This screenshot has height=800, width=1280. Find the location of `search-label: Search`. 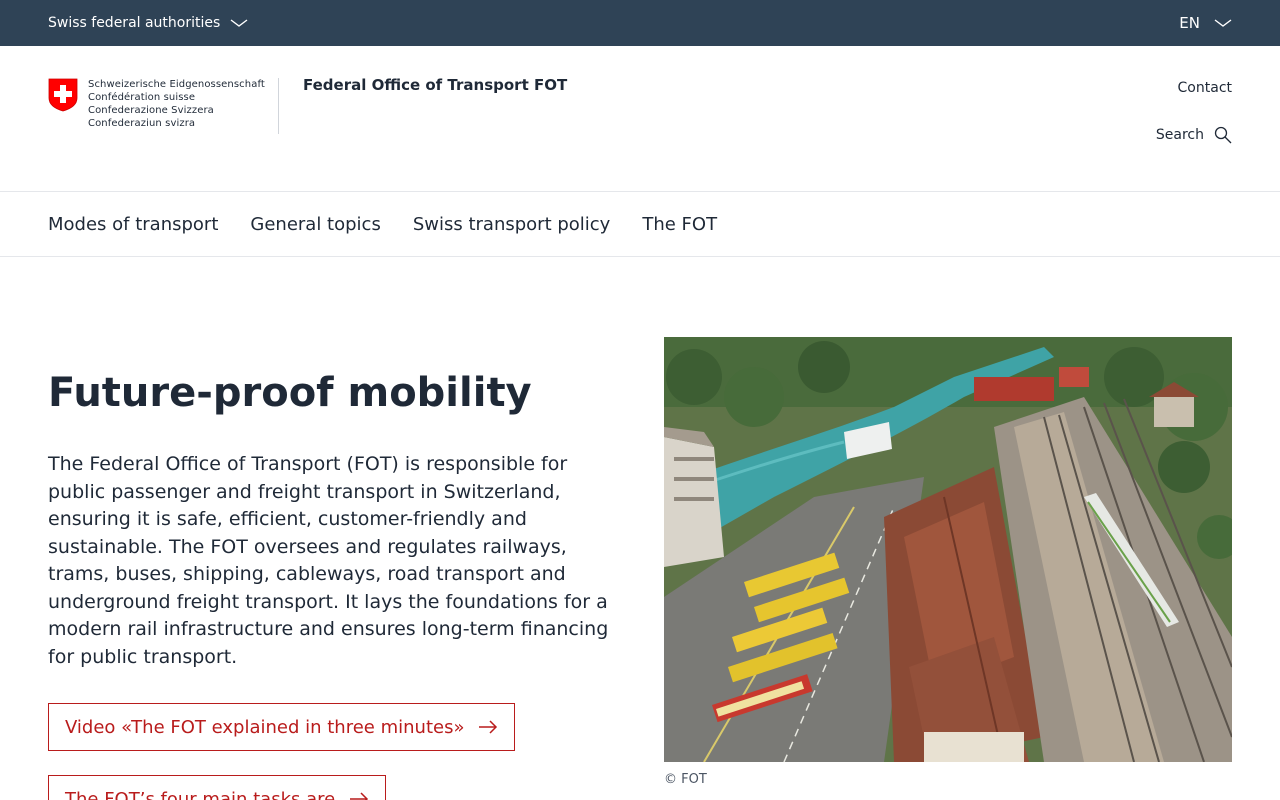

search-label: Search is located at coordinates (1179, 135).